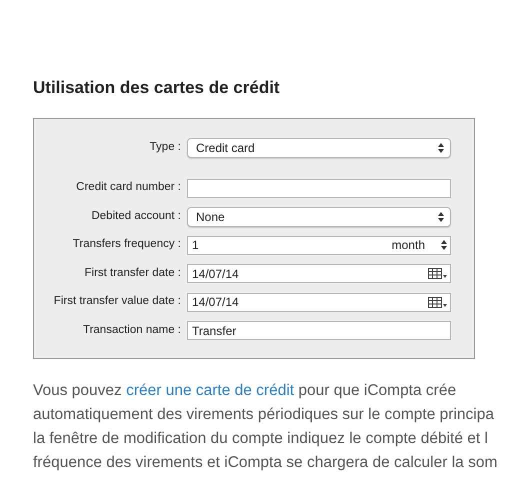  Describe the element at coordinates (260, 439) in the screenshot. I see `paragraph-line: la fenêtre de modification du compte indiquez le compte débité et l` at that location.